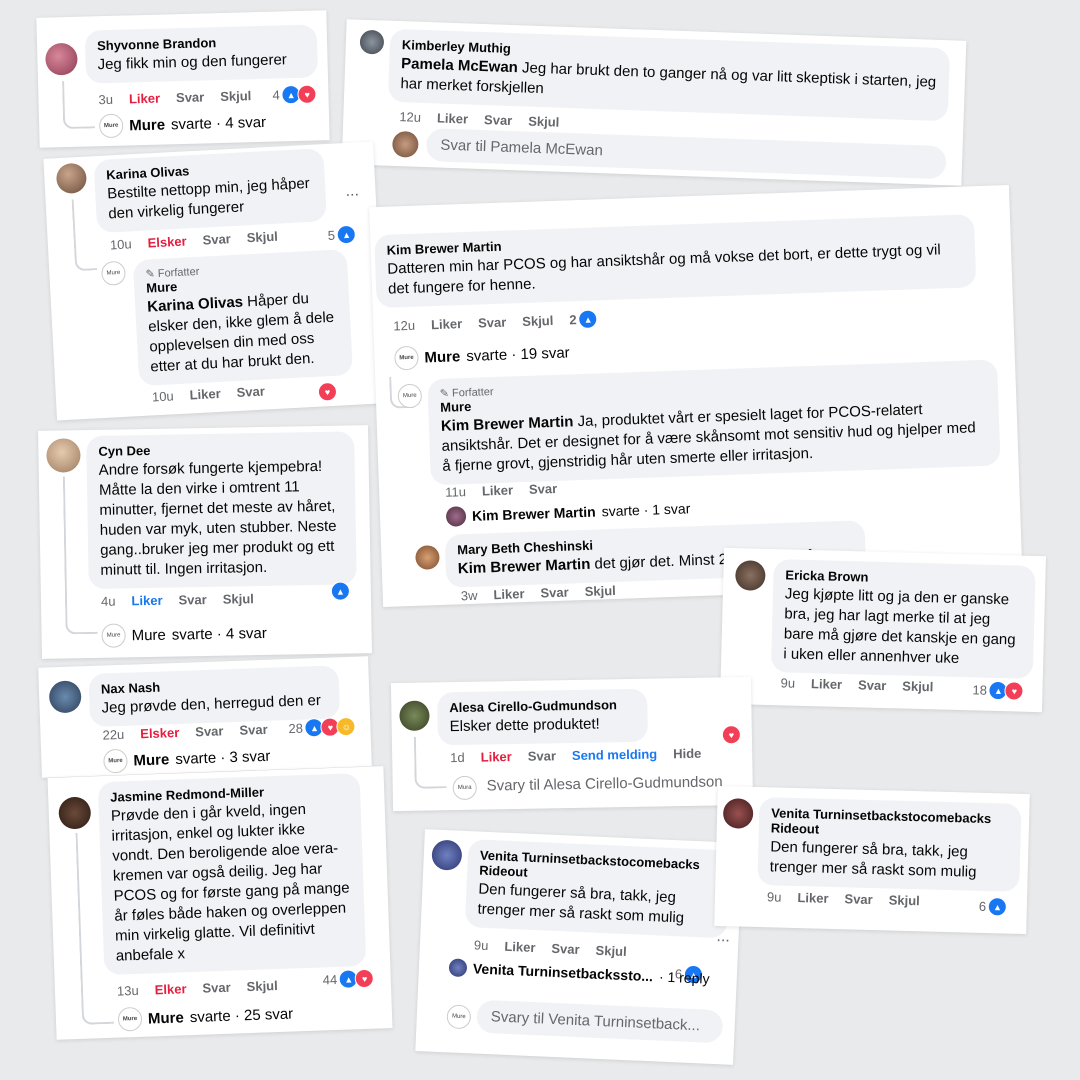  Describe the element at coordinates (205, 1017) in the screenshot. I see `view-replies-link: Mure Mure svarte · 25 svar` at that location.